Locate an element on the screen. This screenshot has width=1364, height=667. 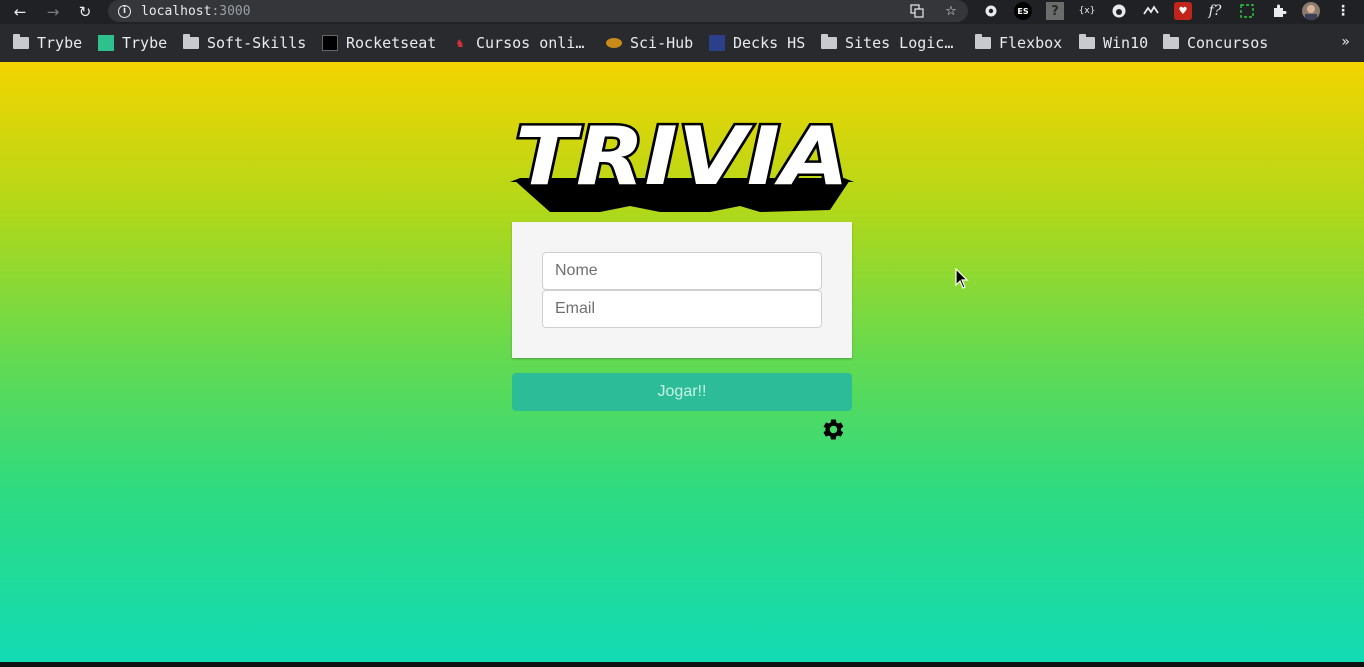
rocketseat-favicon is located at coordinates (330, 43).